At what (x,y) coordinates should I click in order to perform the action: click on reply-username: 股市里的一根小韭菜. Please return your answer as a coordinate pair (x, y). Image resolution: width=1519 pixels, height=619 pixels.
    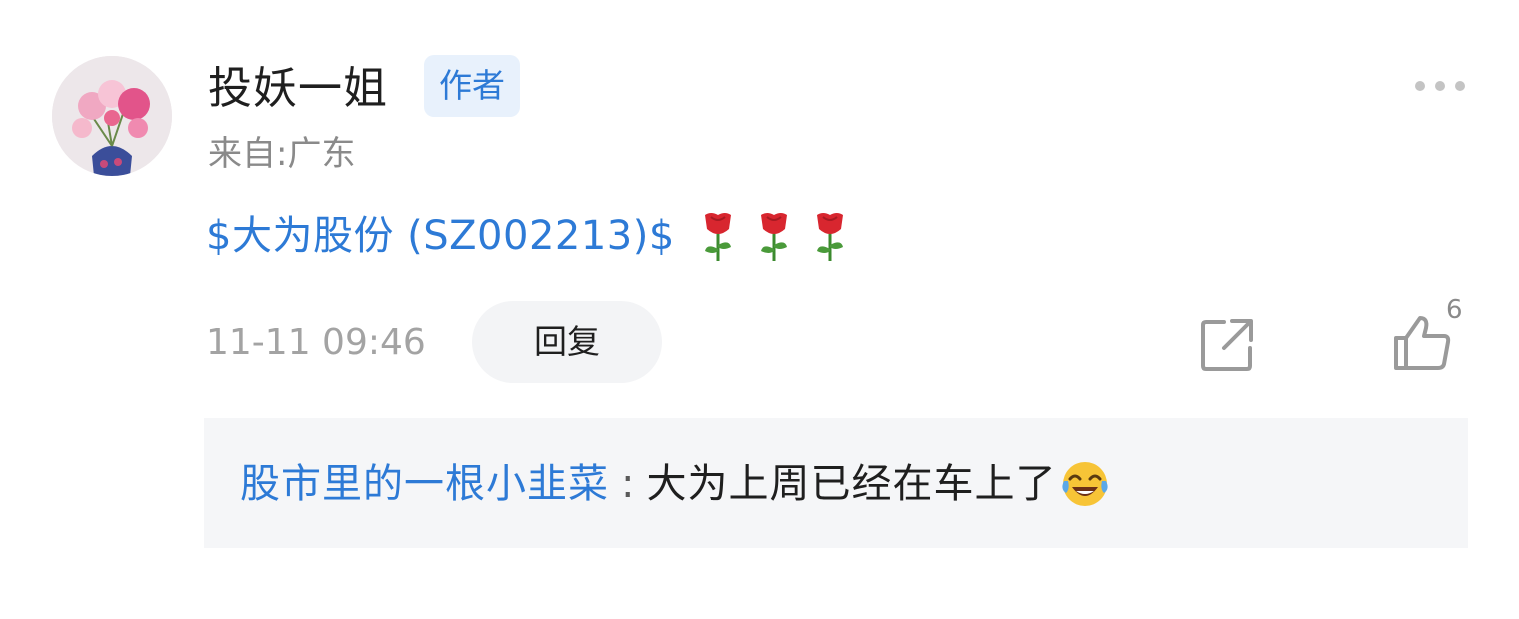
    Looking at the image, I should click on (424, 484).